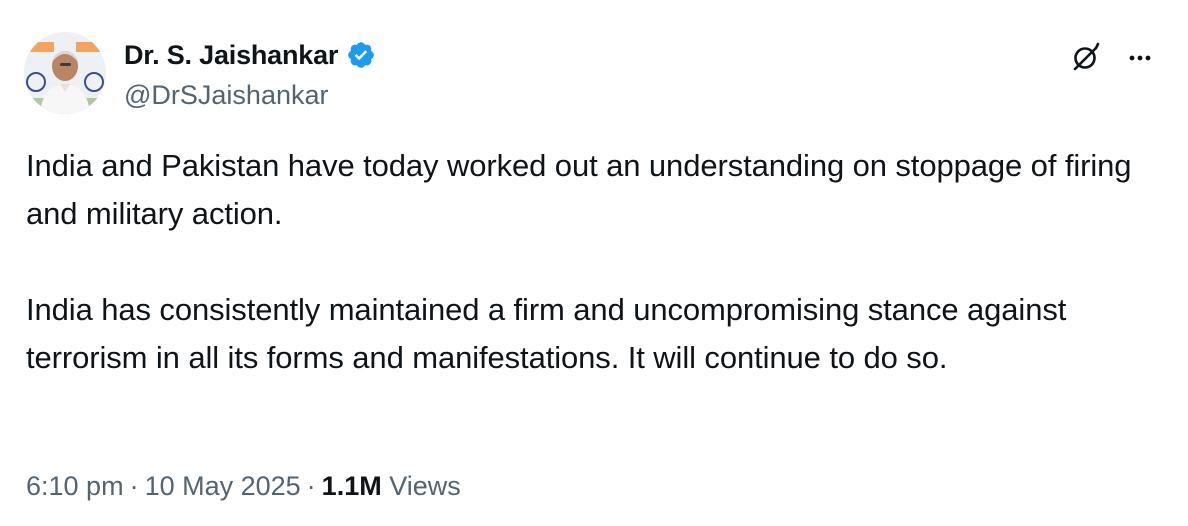  I want to click on more-options-button, so click(1140, 58).